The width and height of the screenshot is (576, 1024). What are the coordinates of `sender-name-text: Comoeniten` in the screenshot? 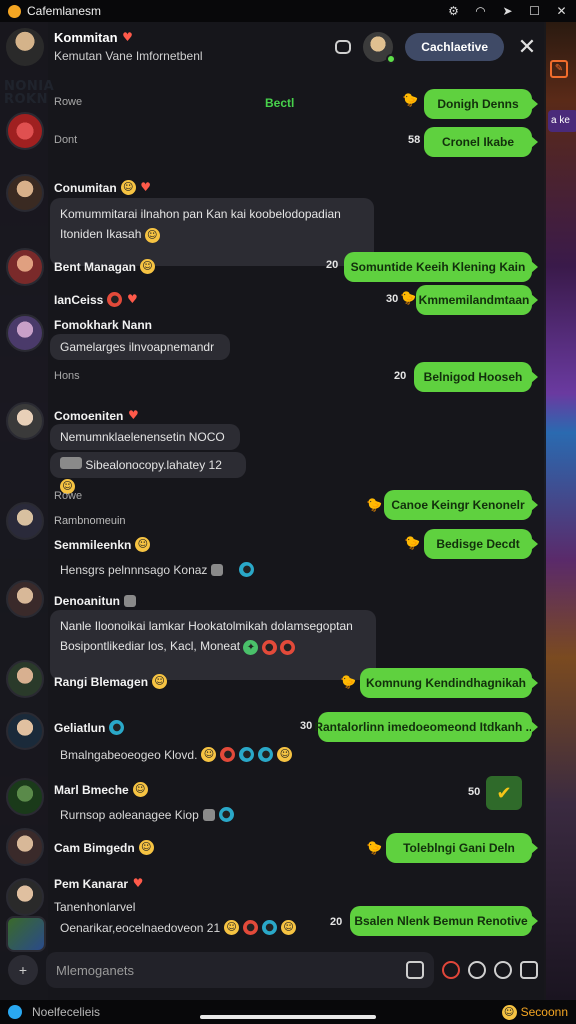 It's located at (89, 415).